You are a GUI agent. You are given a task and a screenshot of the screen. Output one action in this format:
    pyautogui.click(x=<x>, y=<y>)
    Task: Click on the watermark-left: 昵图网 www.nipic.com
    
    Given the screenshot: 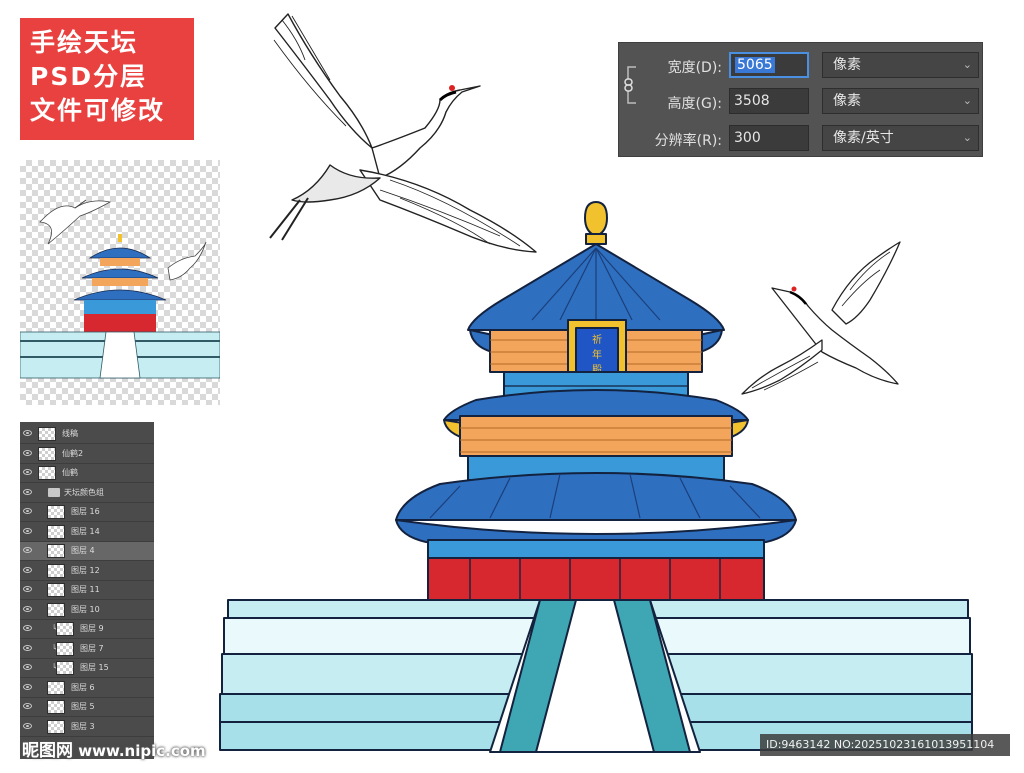 What is the action you would take?
    pyautogui.click(x=114, y=748)
    